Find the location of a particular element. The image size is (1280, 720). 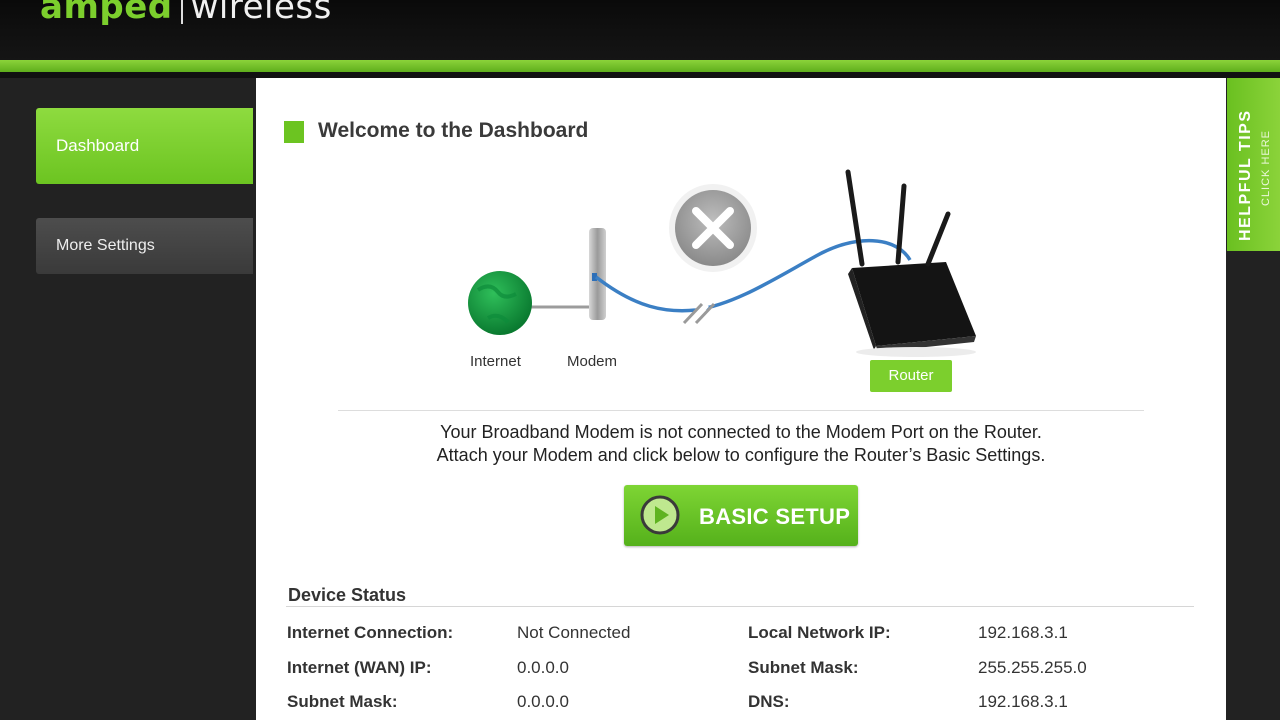

status-value-wan-ip: 0.0.0.0 is located at coordinates (543, 667).